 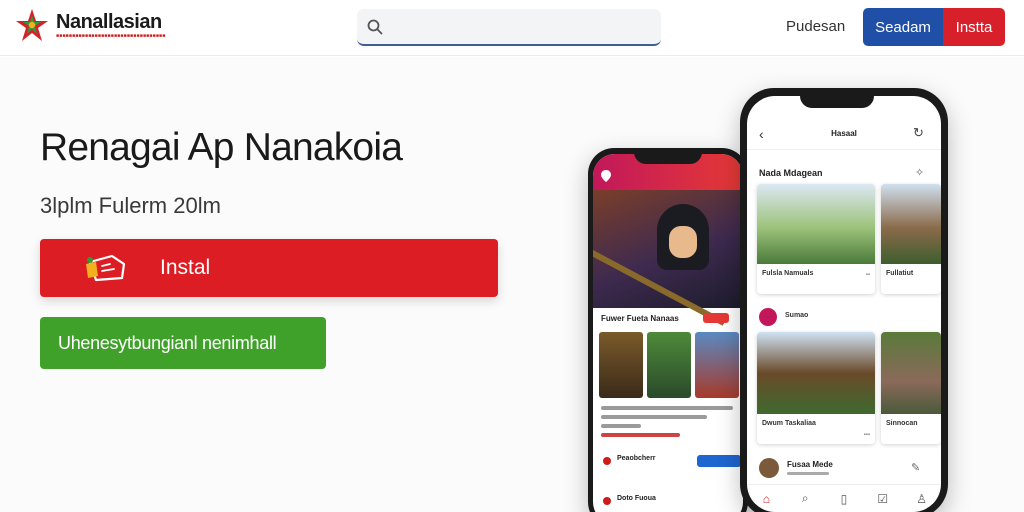 What do you see at coordinates (797, 315) in the screenshot?
I see `category-chip-label: Sumao` at bounding box center [797, 315].